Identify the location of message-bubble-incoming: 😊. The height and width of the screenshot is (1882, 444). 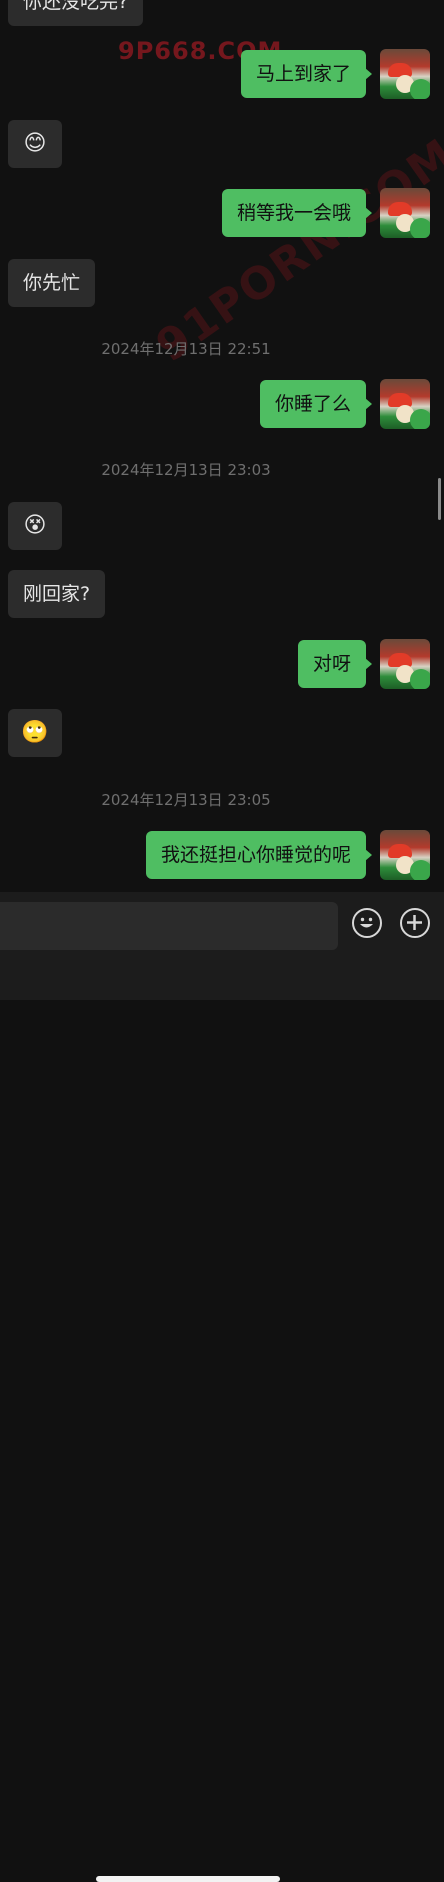
(35, 144).